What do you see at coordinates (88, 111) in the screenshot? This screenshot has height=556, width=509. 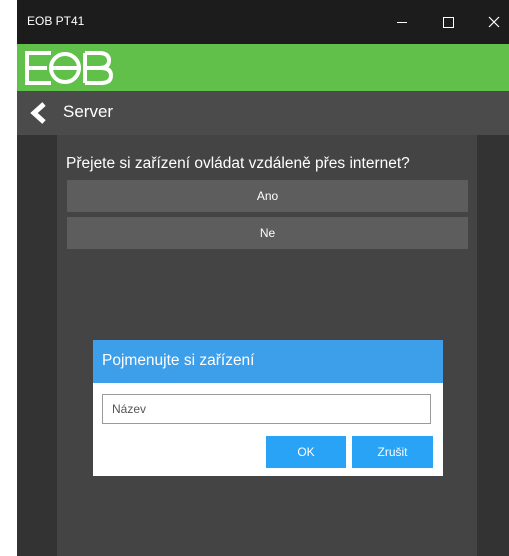 I see `page-title: Server` at bounding box center [88, 111].